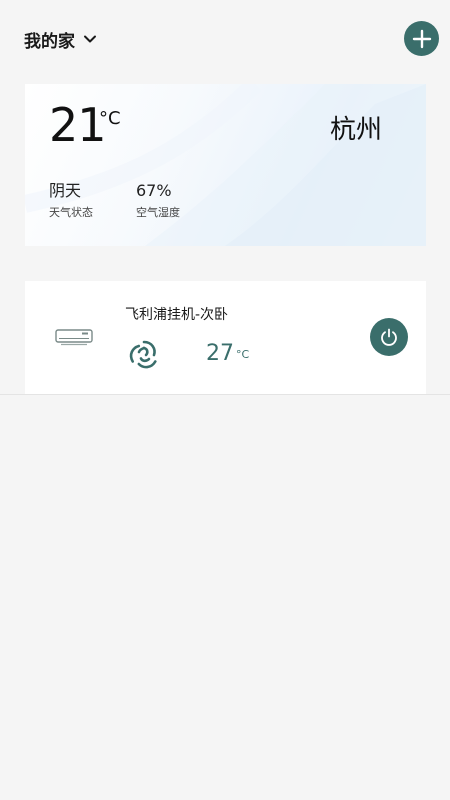  I want to click on city-name: 杭州, so click(355, 130).